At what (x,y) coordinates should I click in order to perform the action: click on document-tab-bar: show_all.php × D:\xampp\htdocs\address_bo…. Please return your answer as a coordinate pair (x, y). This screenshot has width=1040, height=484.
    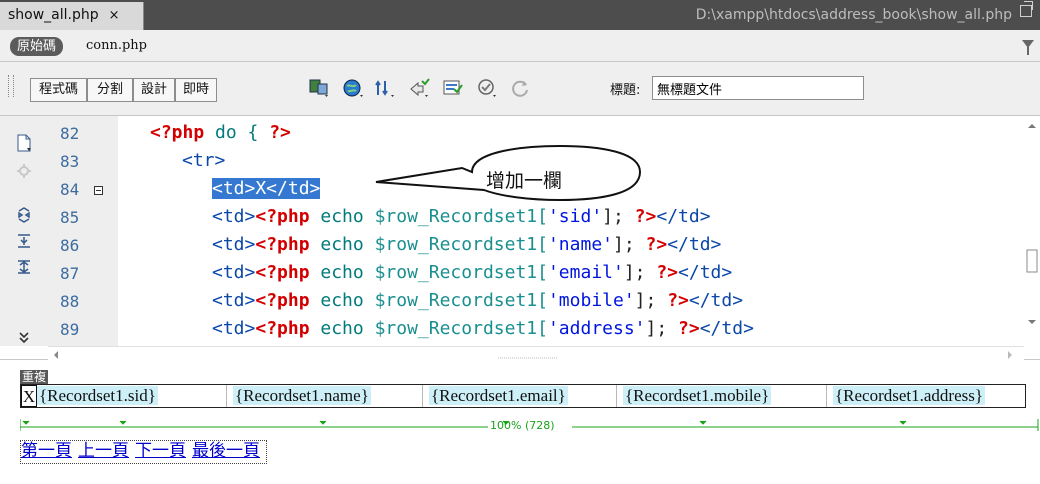
    Looking at the image, I should click on (520, 15).